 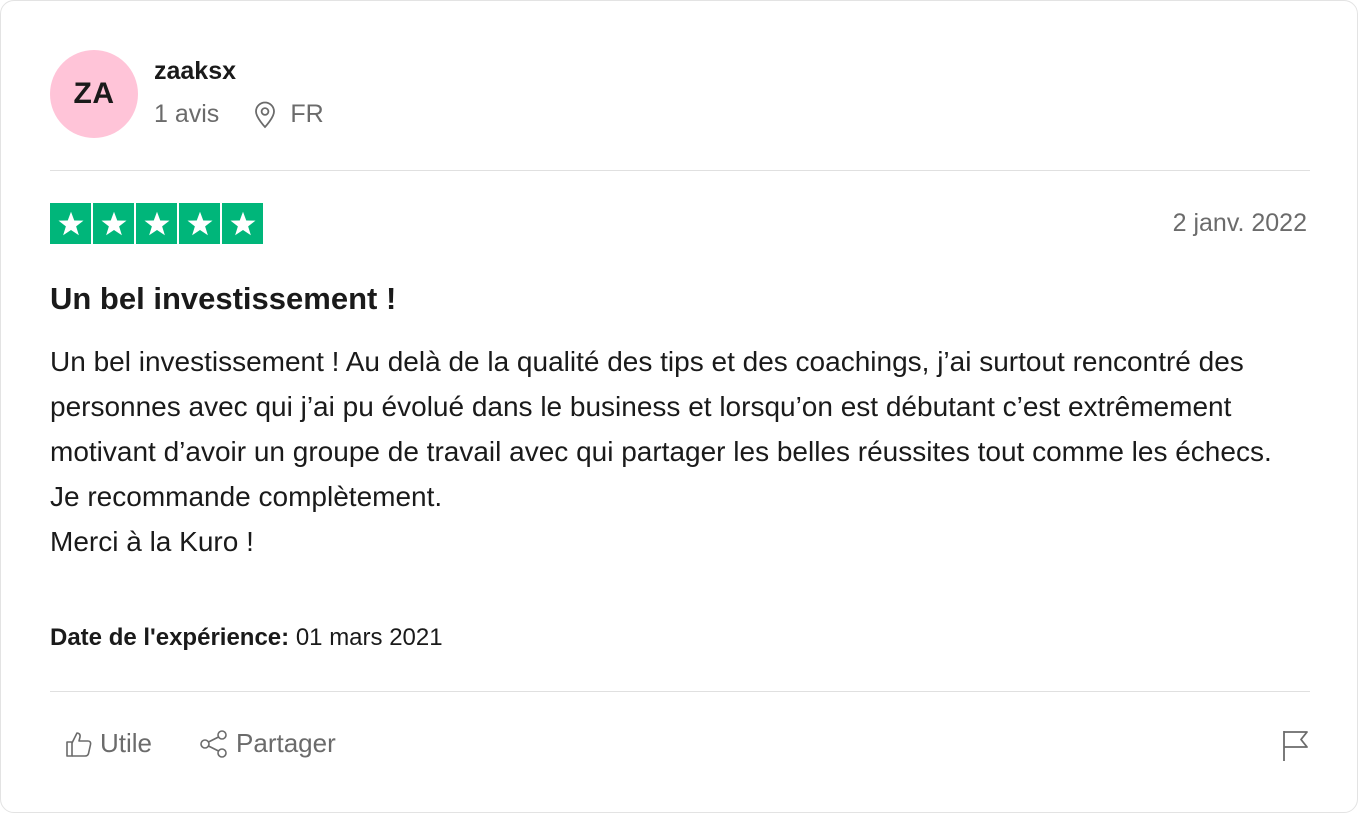 I want to click on thumbs-up-icon, so click(x=79, y=744).